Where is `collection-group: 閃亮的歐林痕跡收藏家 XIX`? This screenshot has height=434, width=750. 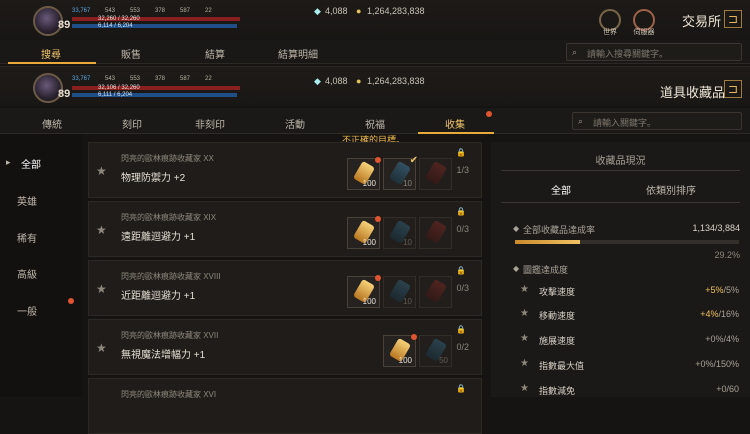 collection-group: 閃亮的歐林痕跡收藏家 XIX is located at coordinates (169, 217).